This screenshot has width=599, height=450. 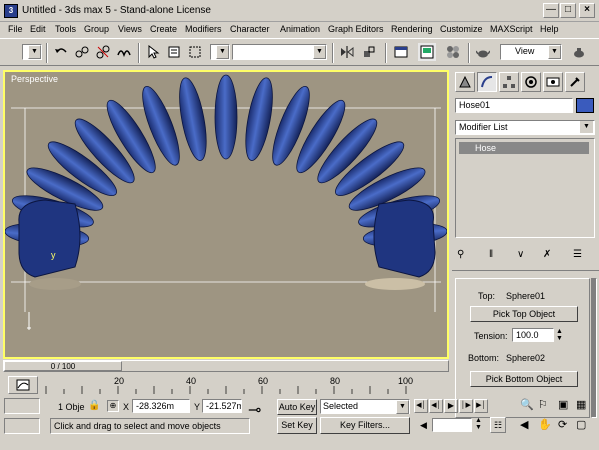 I want to click on lock-selection-icon: 🔒, so click(x=94, y=405).